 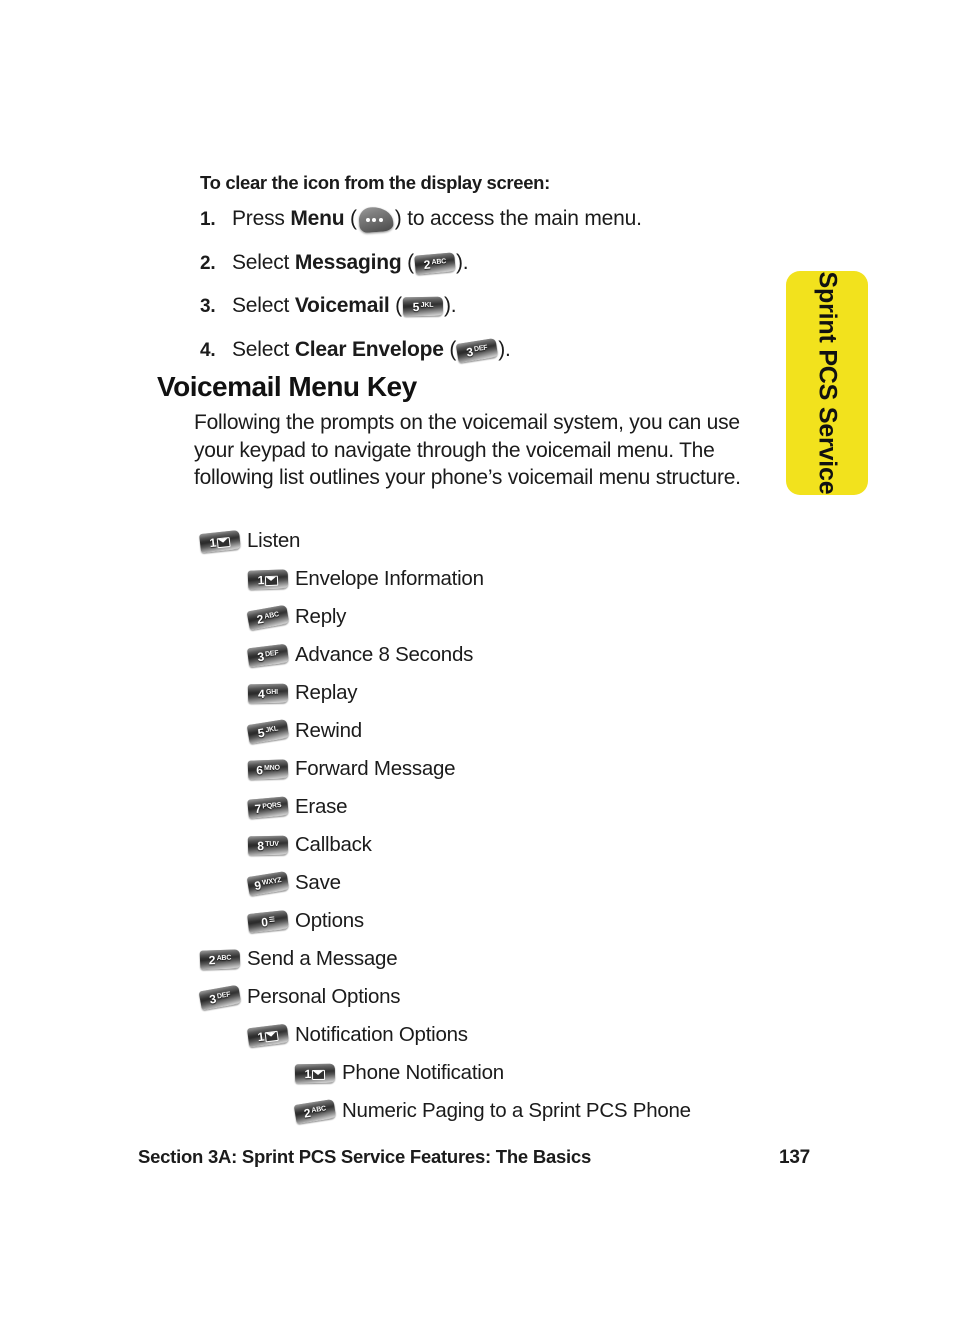 I want to click on keypad-key-0-icon: 0 ☰, so click(x=268, y=921).